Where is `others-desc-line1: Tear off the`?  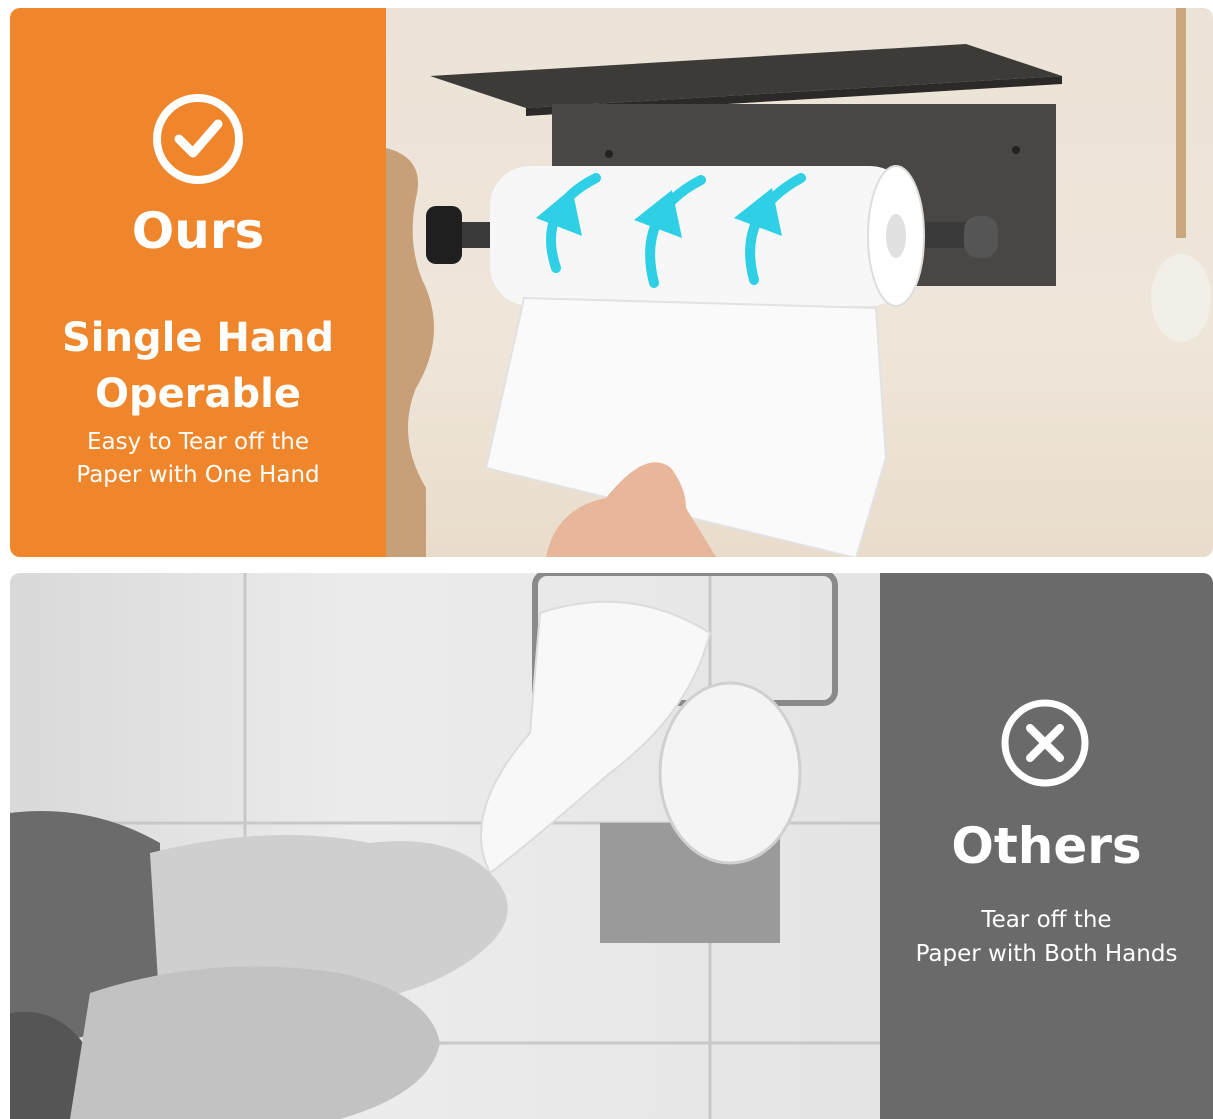
others-desc-line1: Tear off the is located at coordinates (1046, 920).